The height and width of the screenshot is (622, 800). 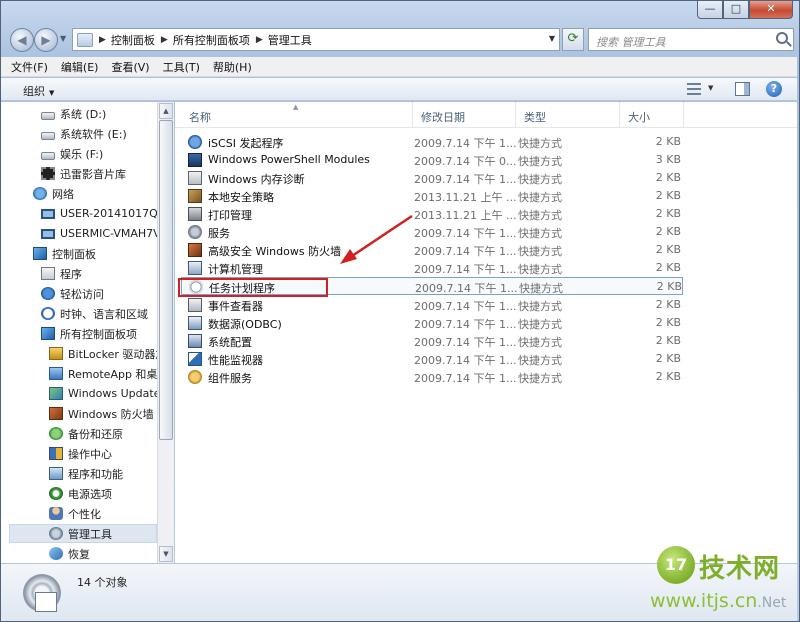 I want to click on help-icon: ?, so click(x=774, y=89).